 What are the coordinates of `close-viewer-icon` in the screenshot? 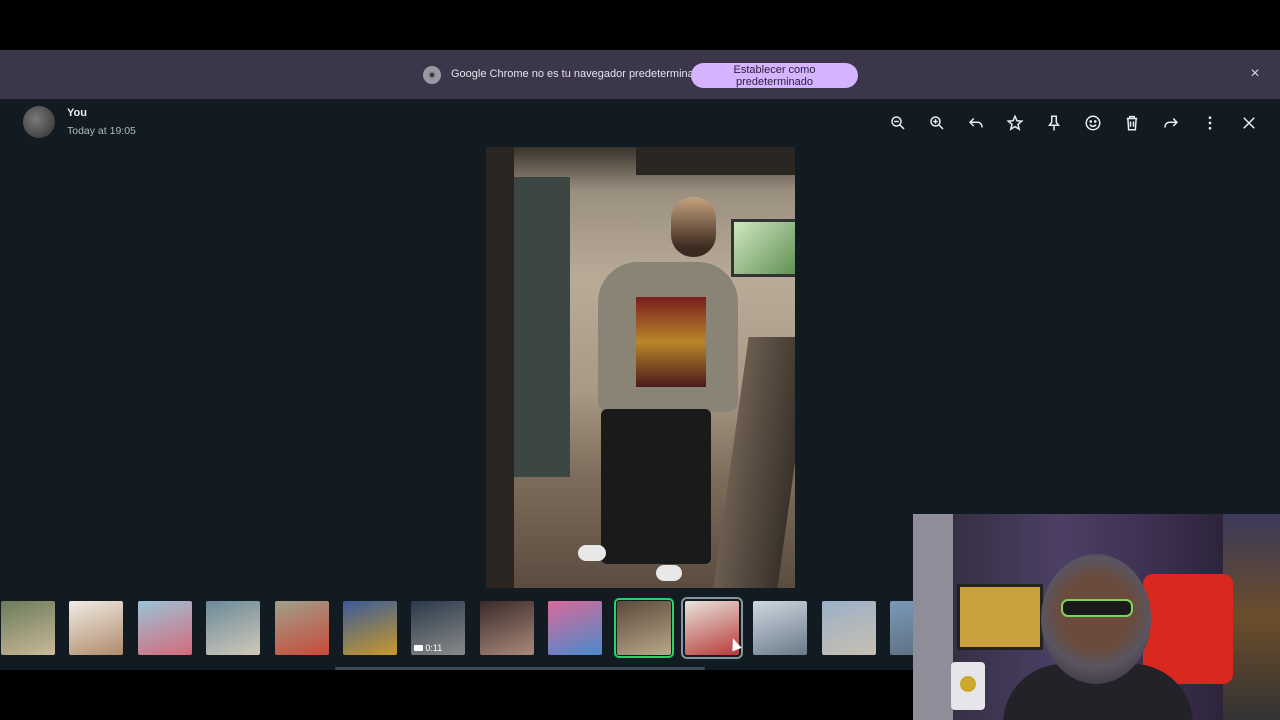 It's located at (1249, 123).